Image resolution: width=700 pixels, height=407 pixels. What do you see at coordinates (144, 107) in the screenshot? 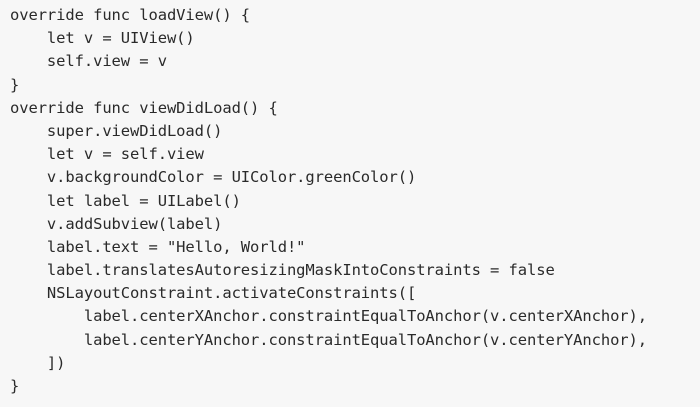
I see `code-line-5: override func viewDidLoad() {` at bounding box center [144, 107].